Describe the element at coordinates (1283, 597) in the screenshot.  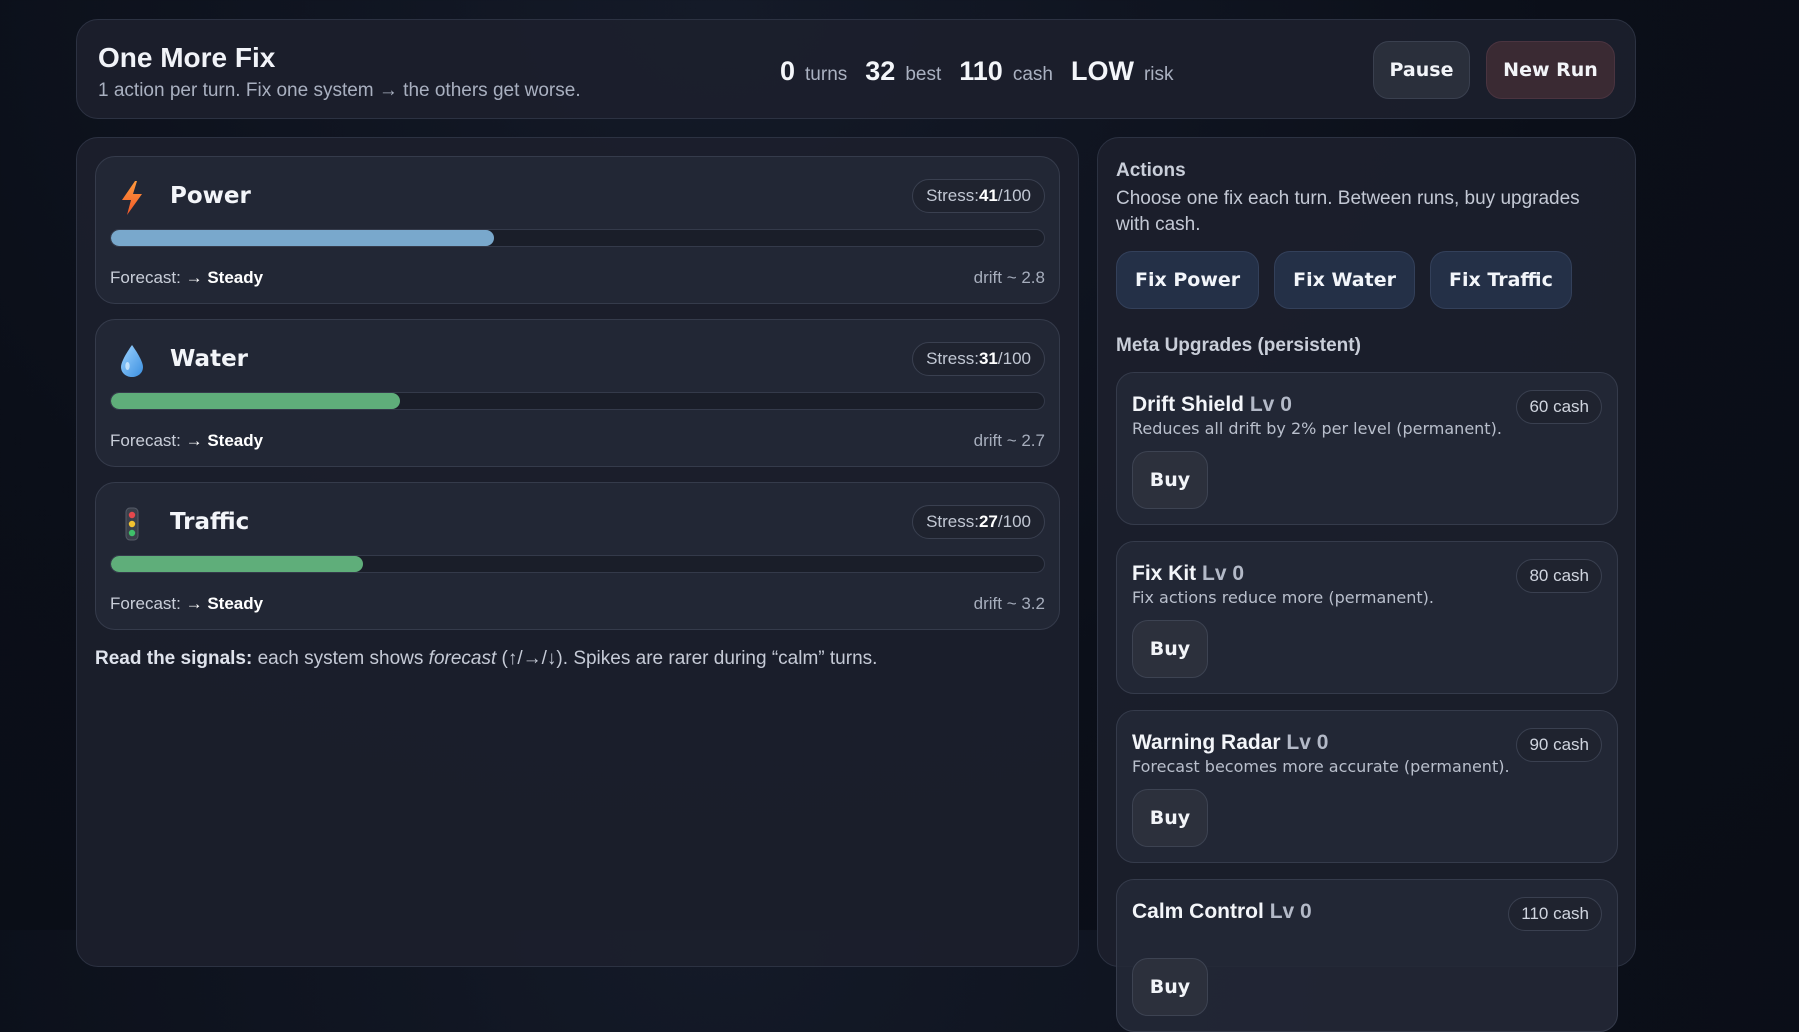
I see `upgrade-description: Fix actions reduce more (permanent).` at that location.